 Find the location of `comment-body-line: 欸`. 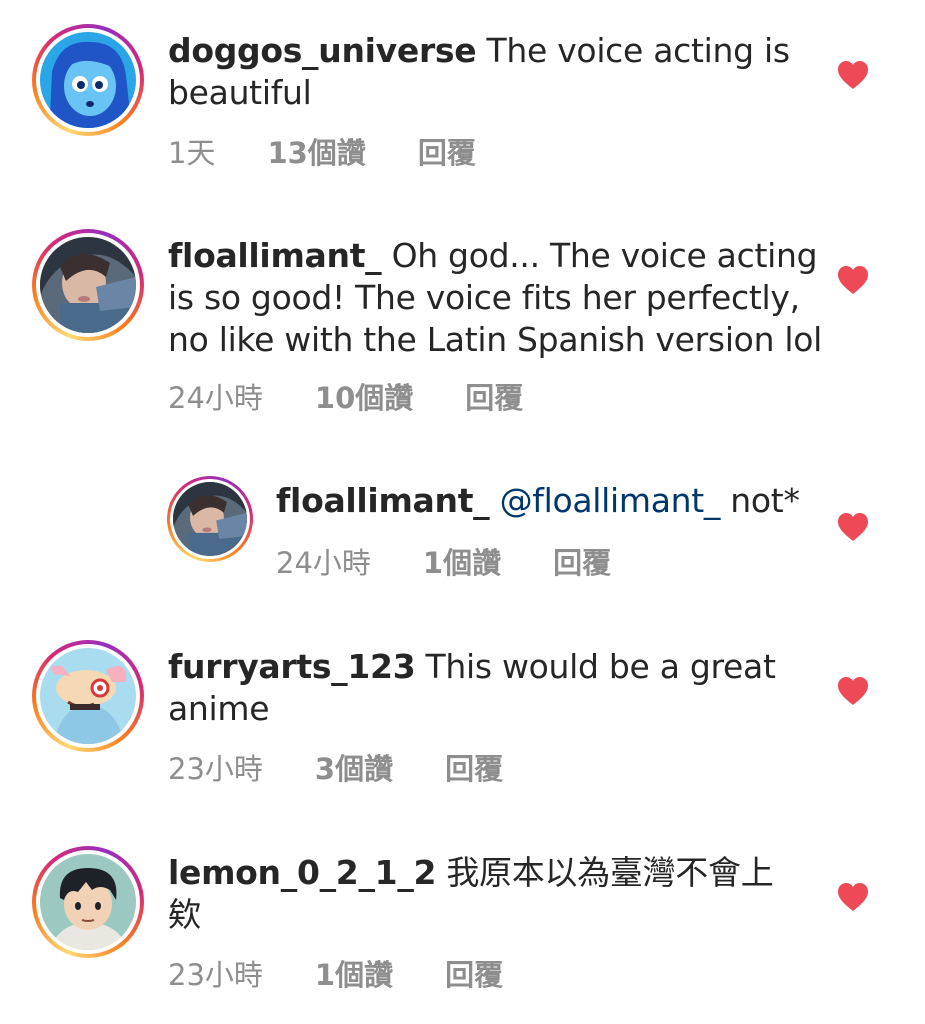

comment-body-line: 欸 is located at coordinates (184, 914).